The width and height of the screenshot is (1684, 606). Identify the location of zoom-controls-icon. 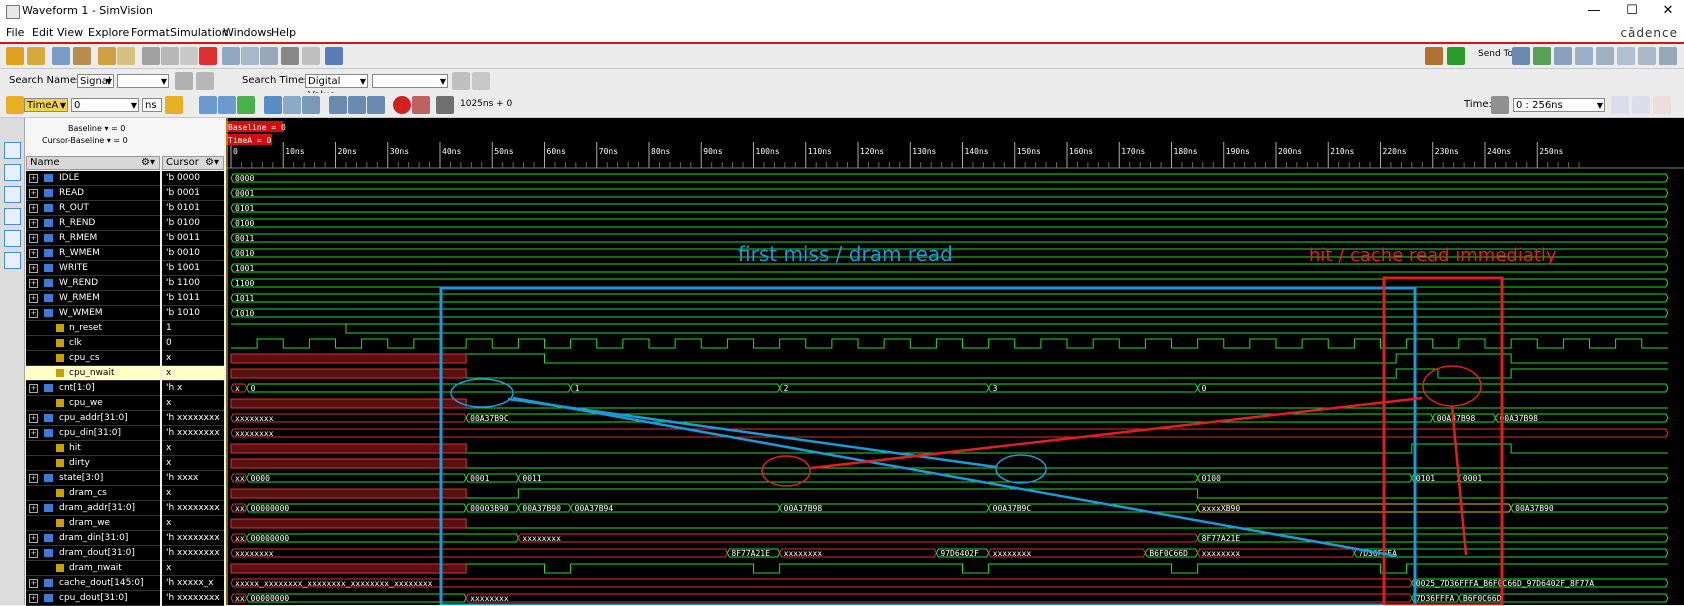
(1620, 105).